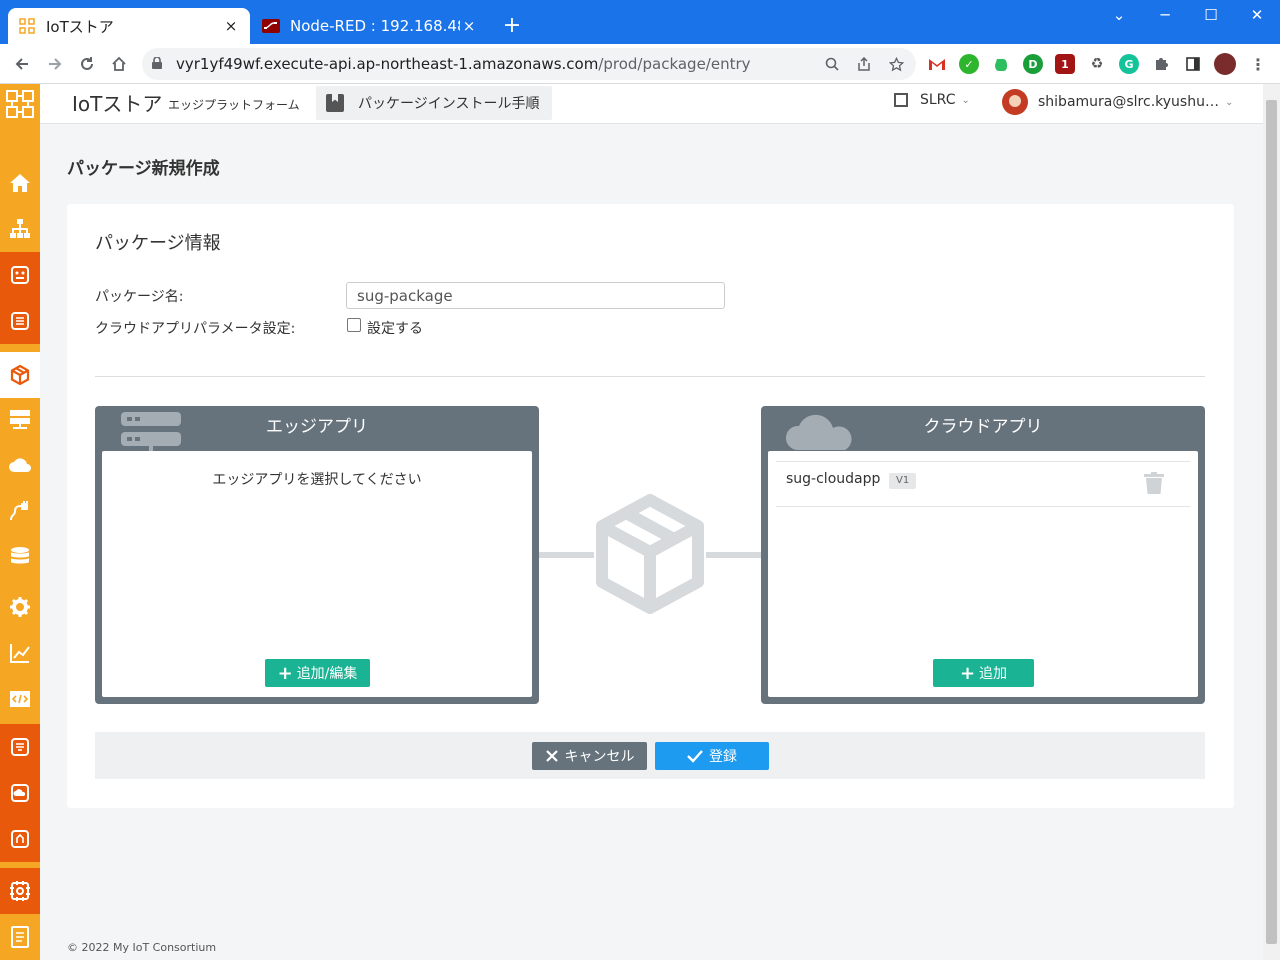 The width and height of the screenshot is (1280, 960). I want to click on extensions-puzzle-icon, so click(1161, 64).